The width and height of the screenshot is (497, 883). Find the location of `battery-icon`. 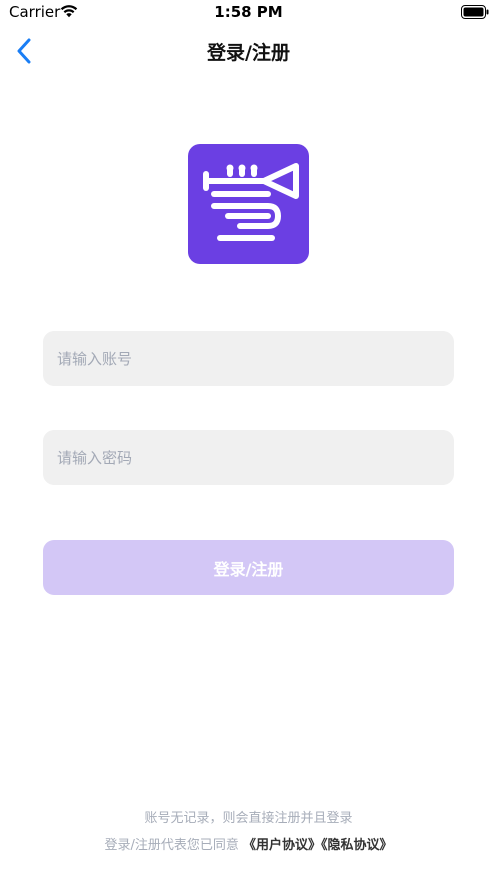

battery-icon is located at coordinates (475, 12).